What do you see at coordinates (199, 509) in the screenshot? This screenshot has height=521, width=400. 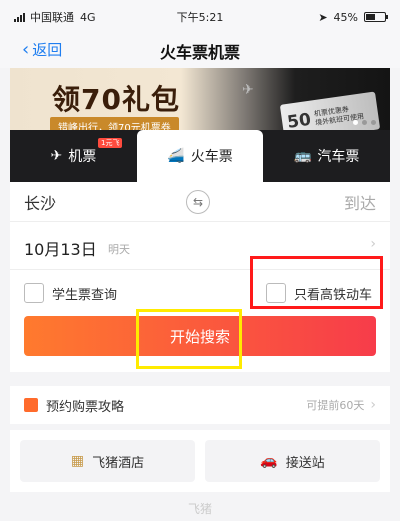 I see `footer-brand: 飞猪` at bounding box center [199, 509].